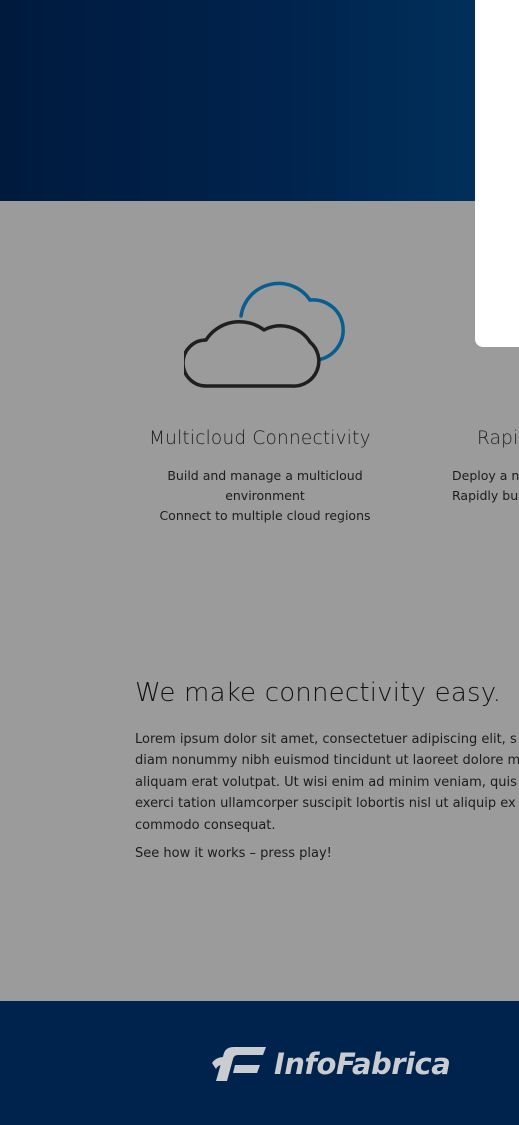  What do you see at coordinates (264, 334) in the screenshot?
I see `cloud-icon` at bounding box center [264, 334].